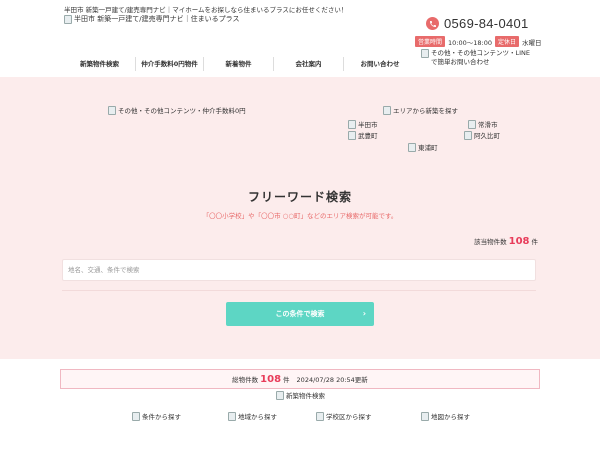 The height and width of the screenshot is (450, 600). Describe the element at coordinates (349, 417) in the screenshot. I see `category-label: 学校区から探す` at that location.